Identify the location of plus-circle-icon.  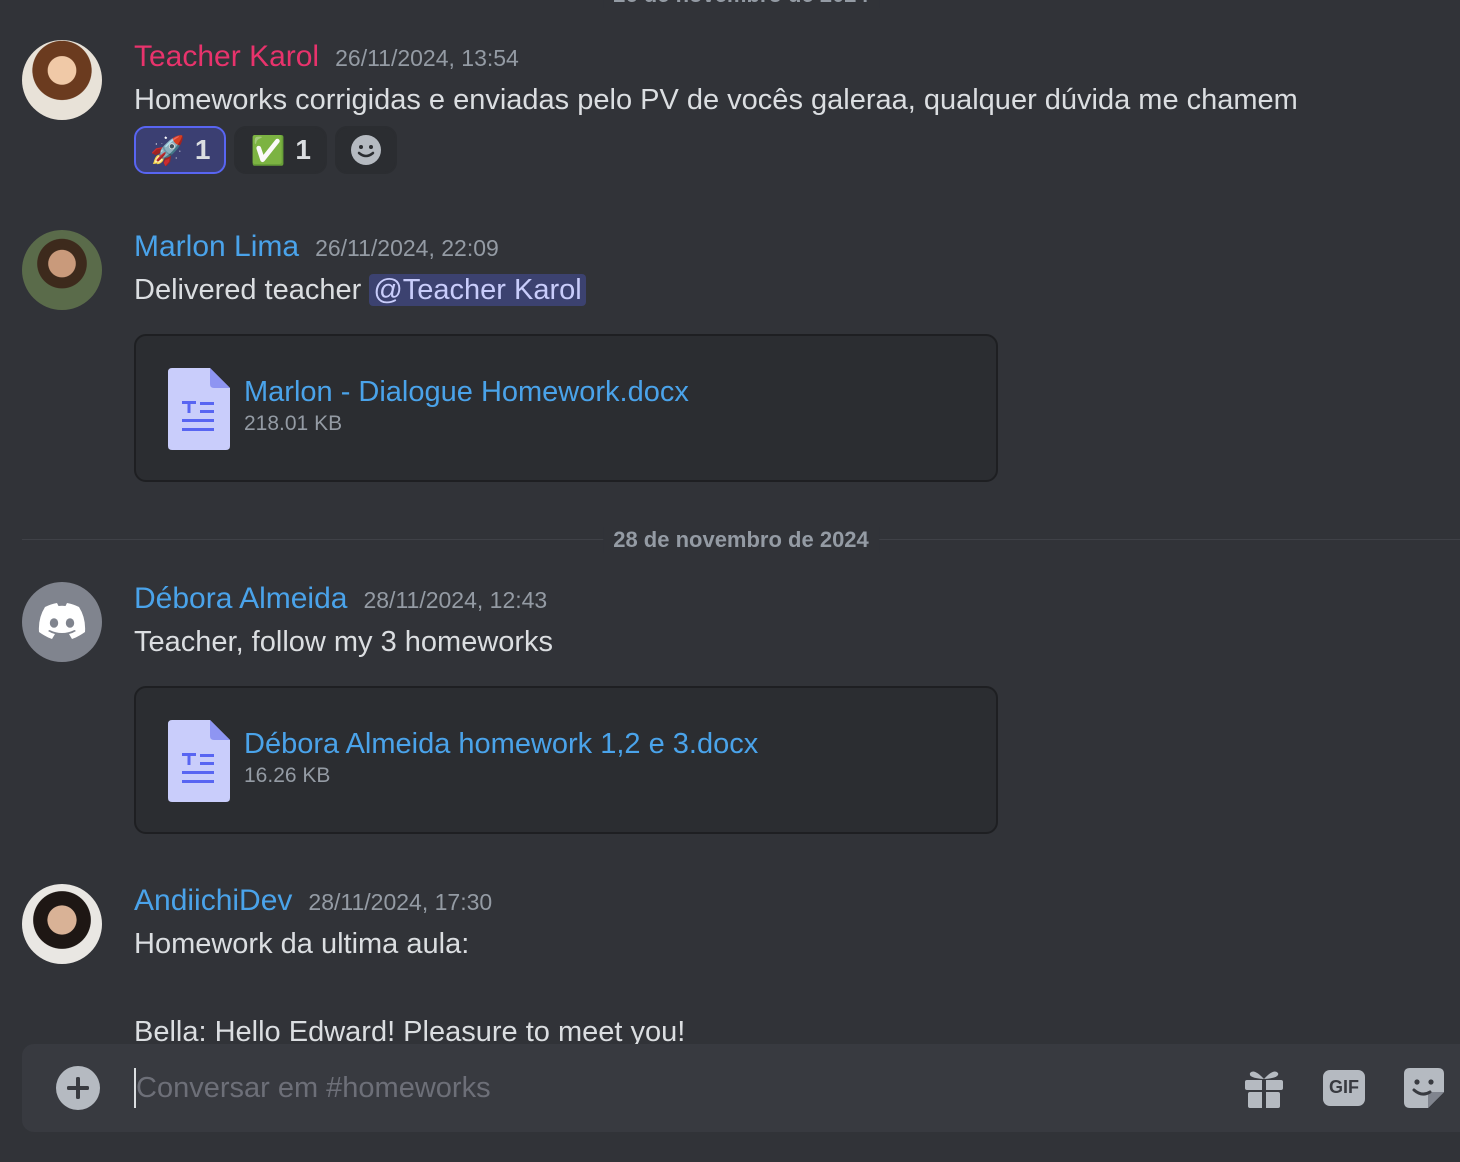
(78, 1088).